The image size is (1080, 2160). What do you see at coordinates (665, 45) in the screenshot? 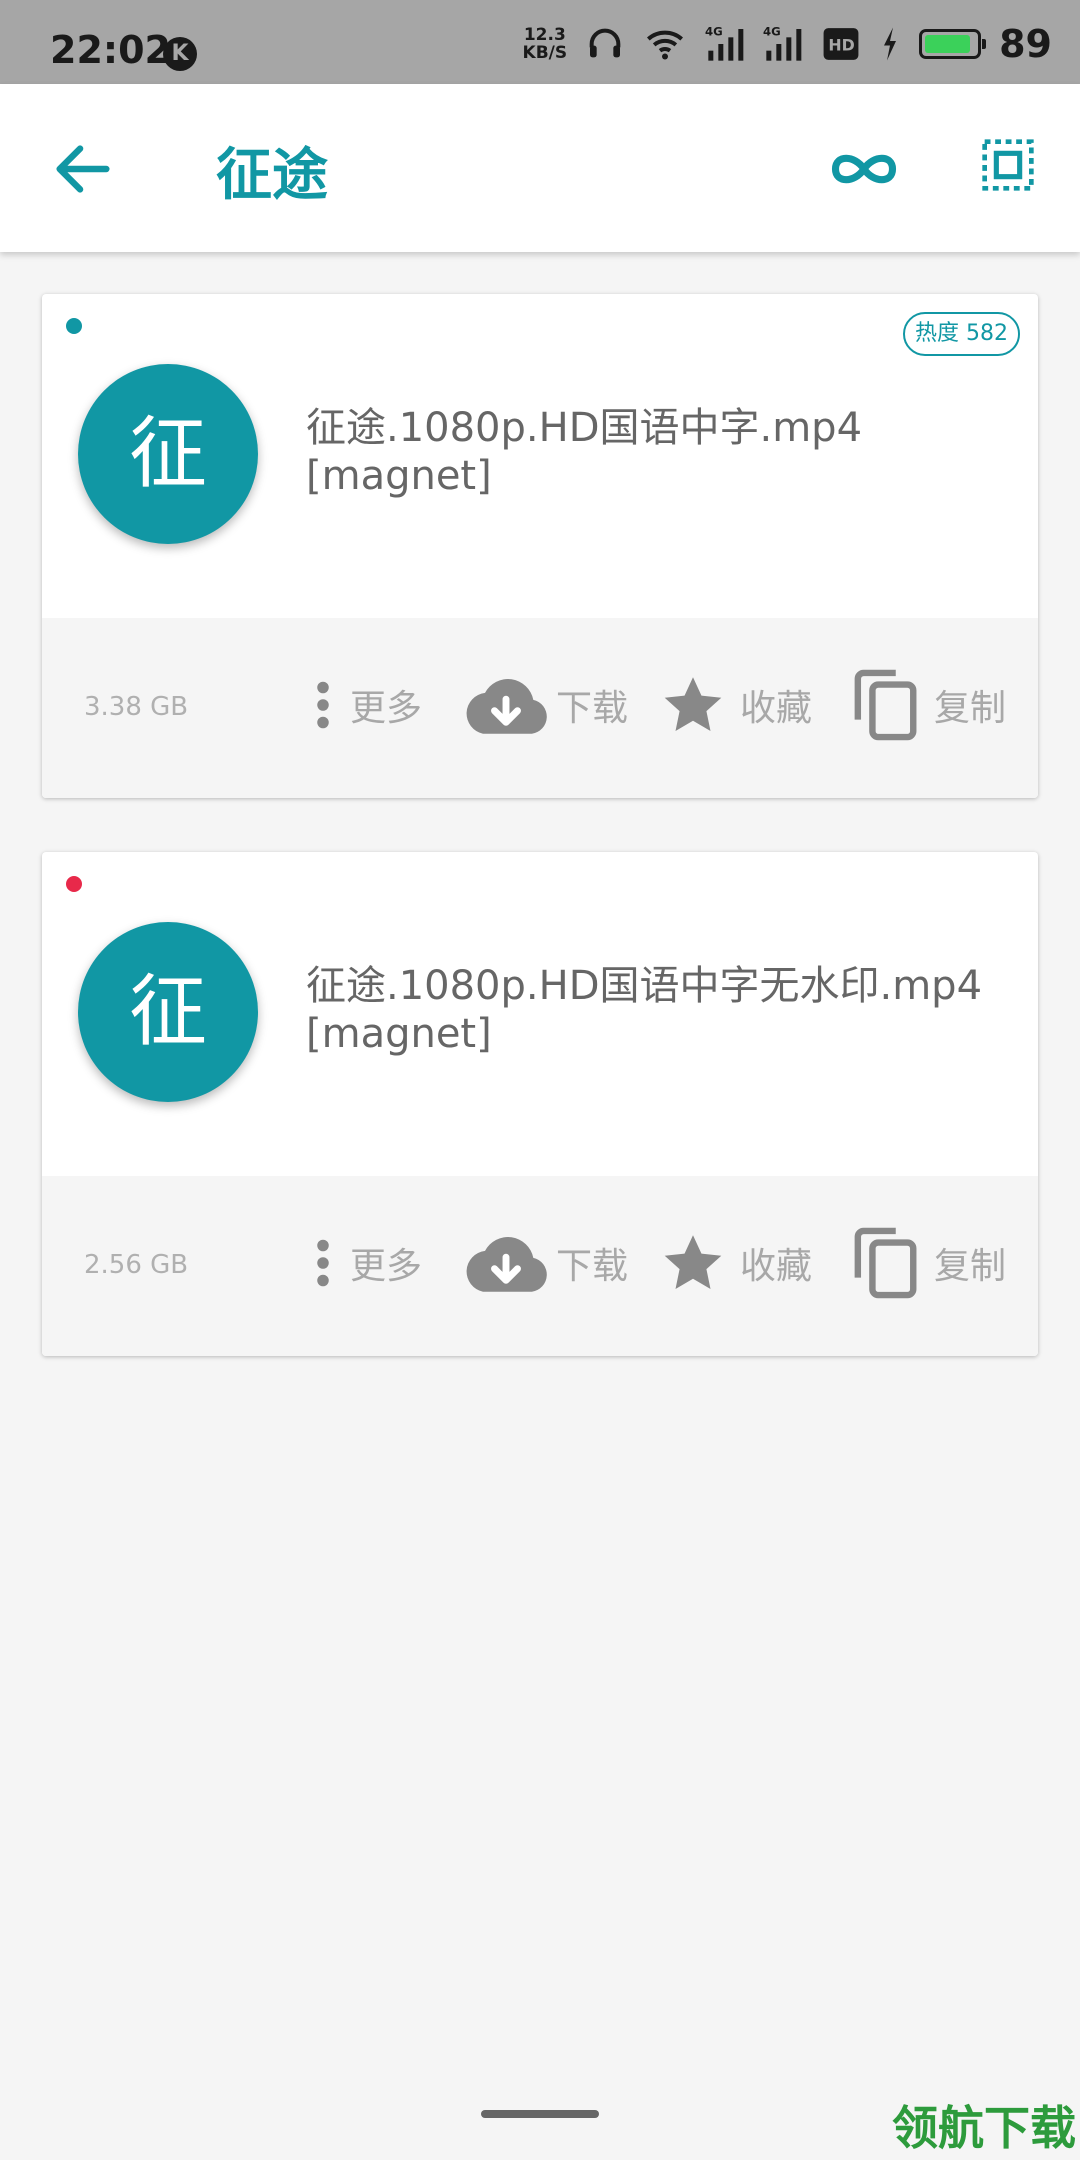
I see `wifi-icon` at bounding box center [665, 45].